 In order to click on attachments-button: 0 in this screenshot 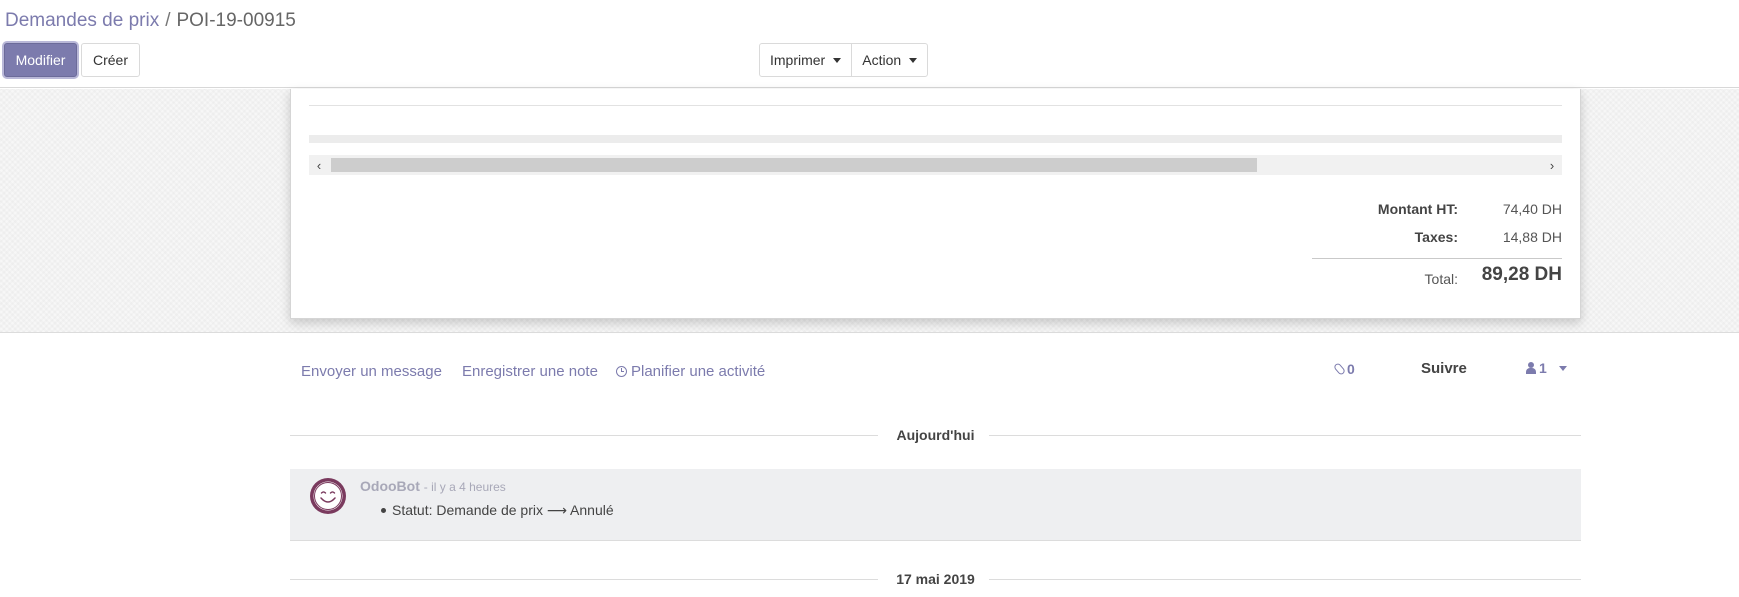, I will do `click(1343, 369)`.